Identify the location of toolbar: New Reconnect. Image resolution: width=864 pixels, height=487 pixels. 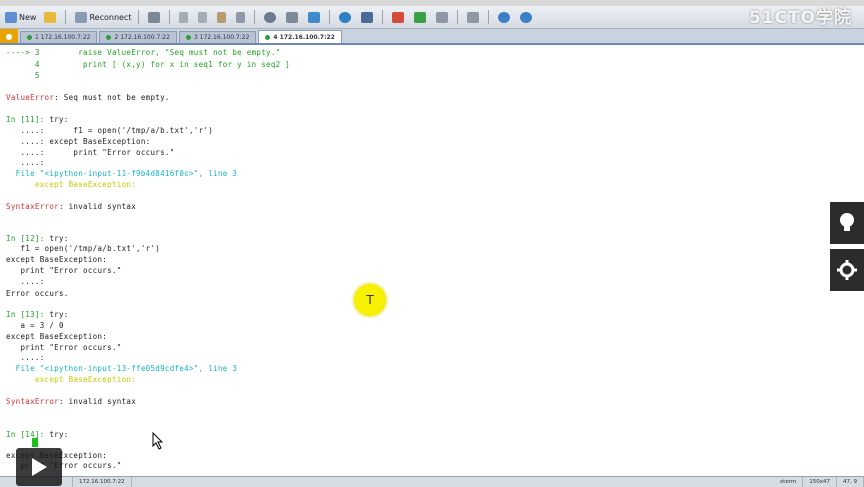
(432, 17).